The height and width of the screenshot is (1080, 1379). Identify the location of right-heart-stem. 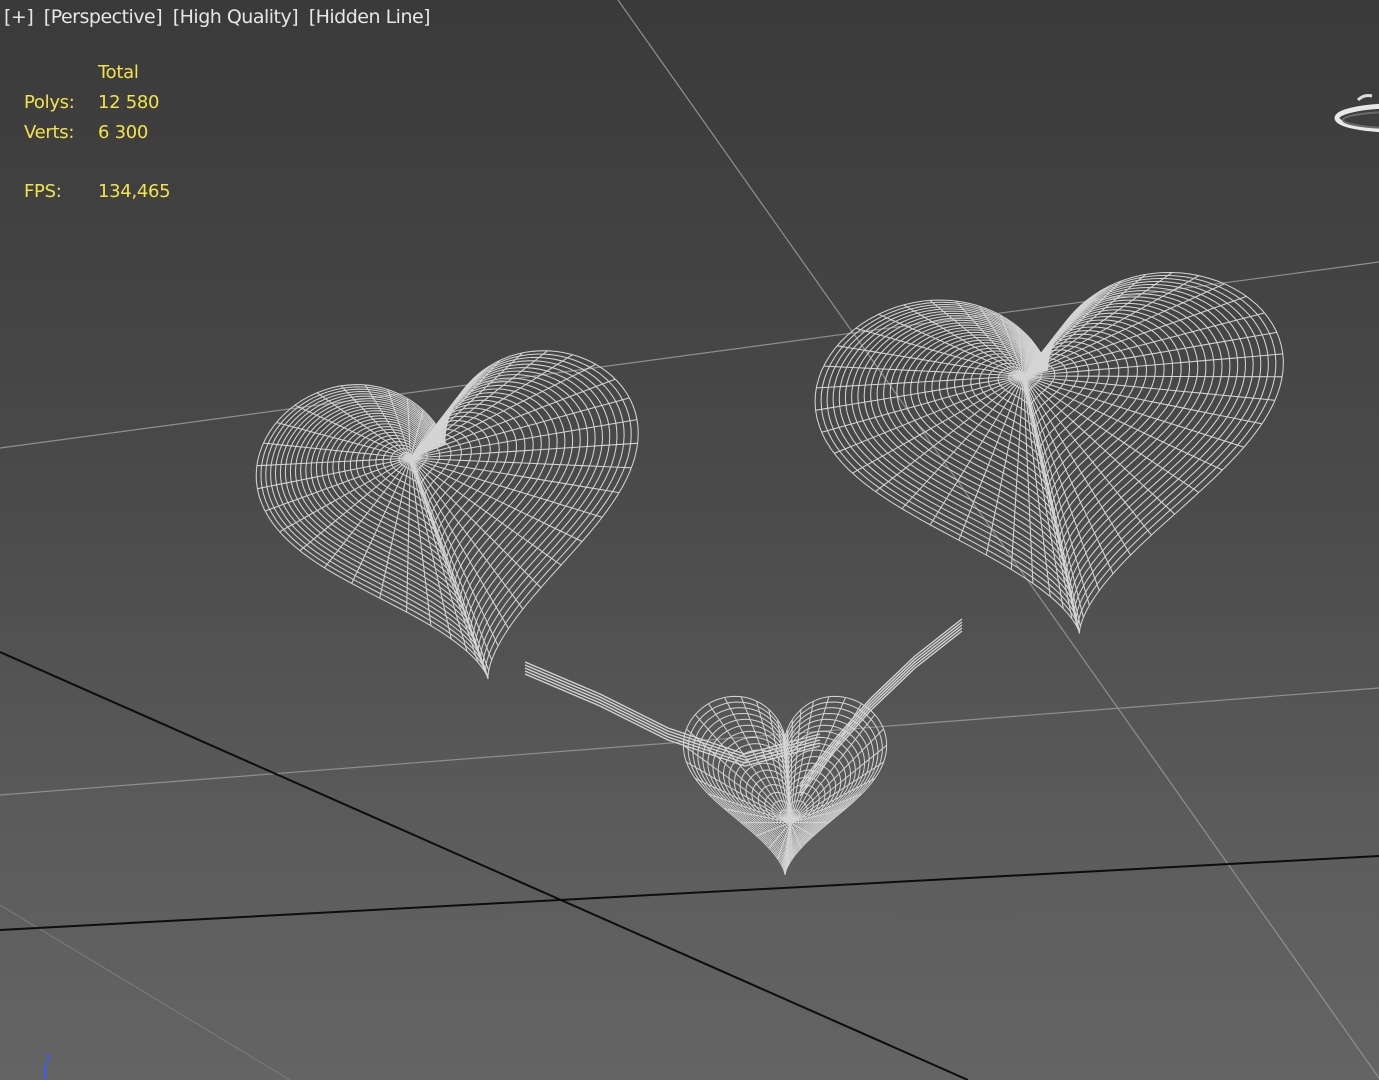
(881, 707).